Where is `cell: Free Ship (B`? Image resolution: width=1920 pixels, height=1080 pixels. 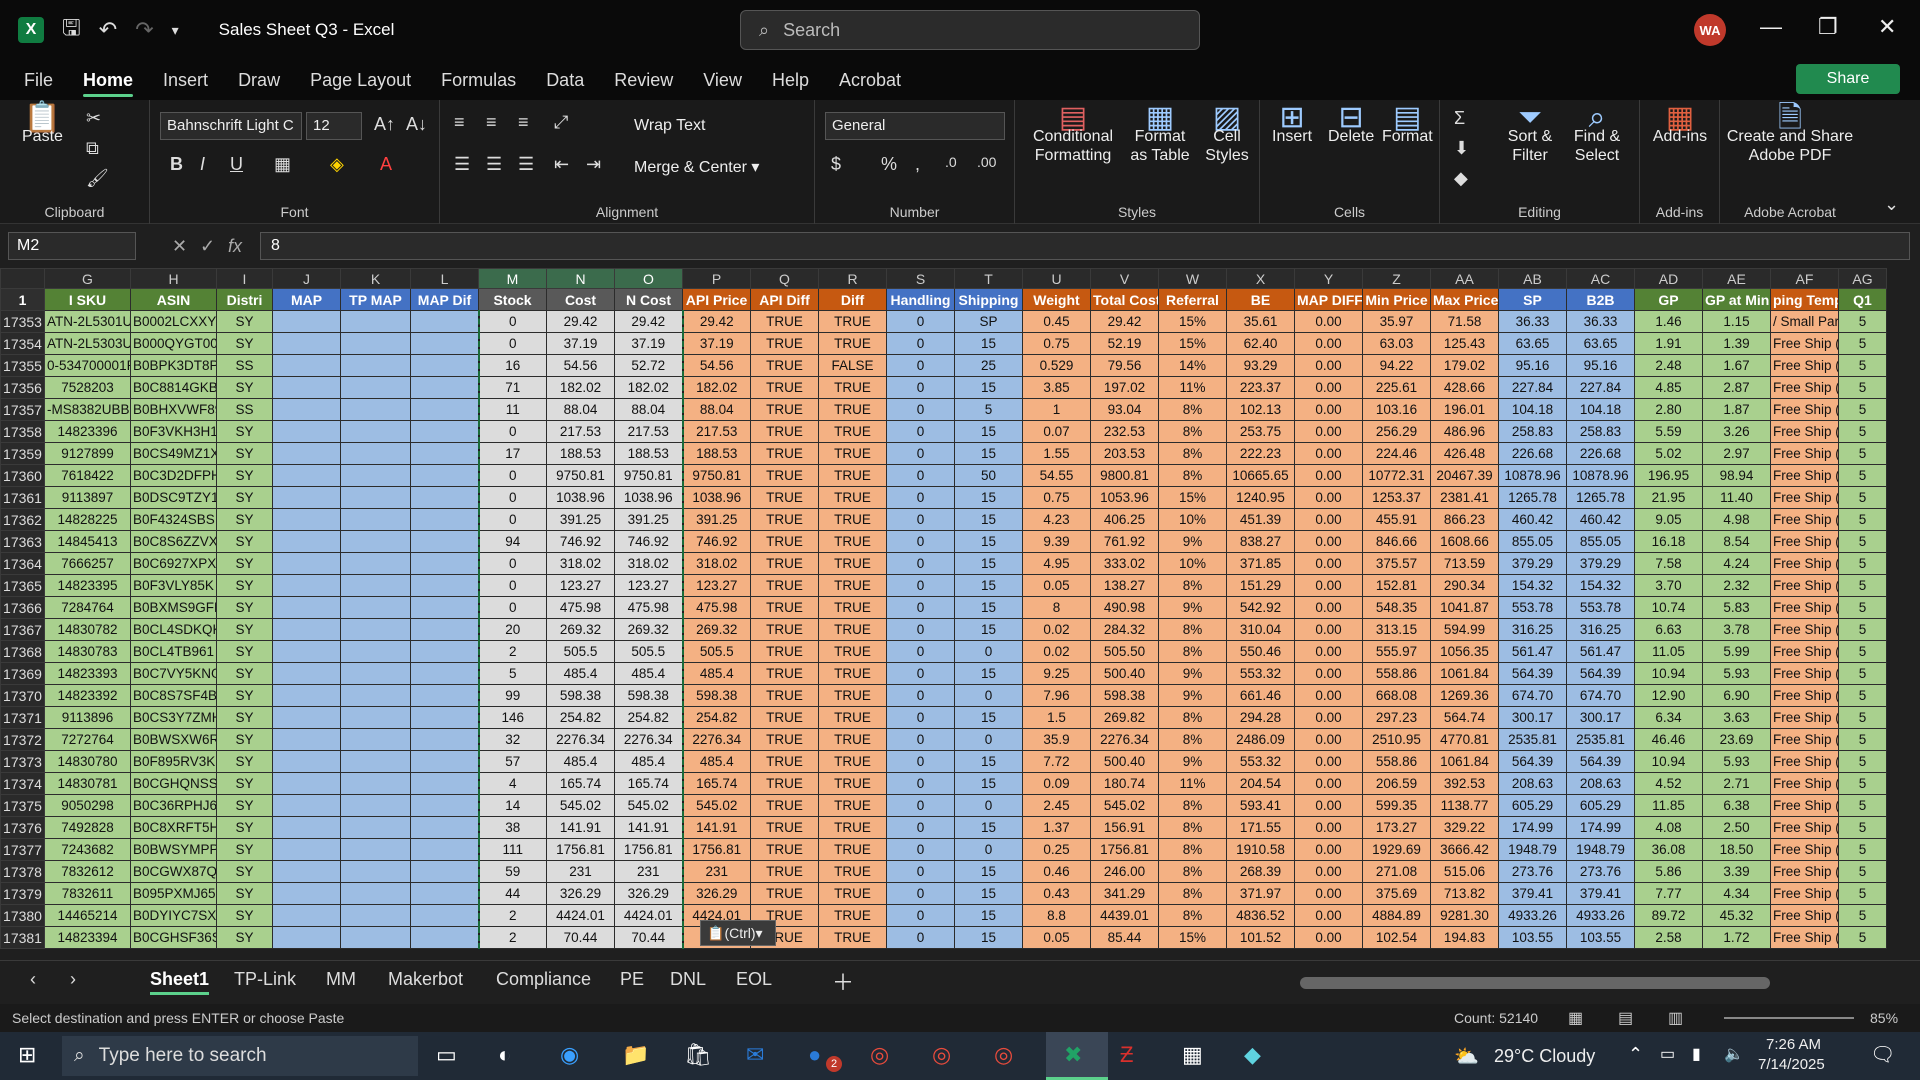
cell: Free Ship (B is located at coordinates (1804, 343).